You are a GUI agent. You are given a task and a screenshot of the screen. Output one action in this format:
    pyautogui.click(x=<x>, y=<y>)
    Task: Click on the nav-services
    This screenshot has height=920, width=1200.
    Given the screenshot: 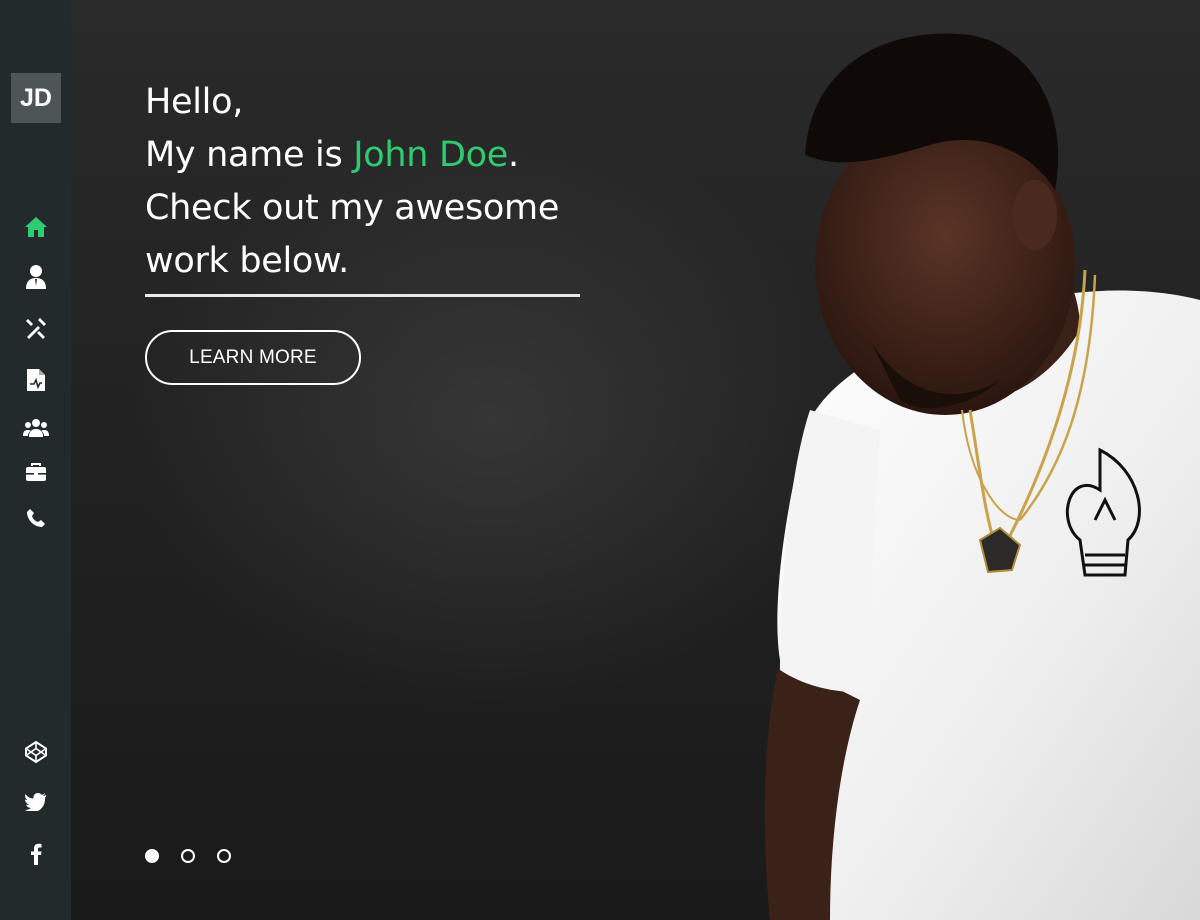 What is the action you would take?
    pyautogui.click(x=35, y=328)
    